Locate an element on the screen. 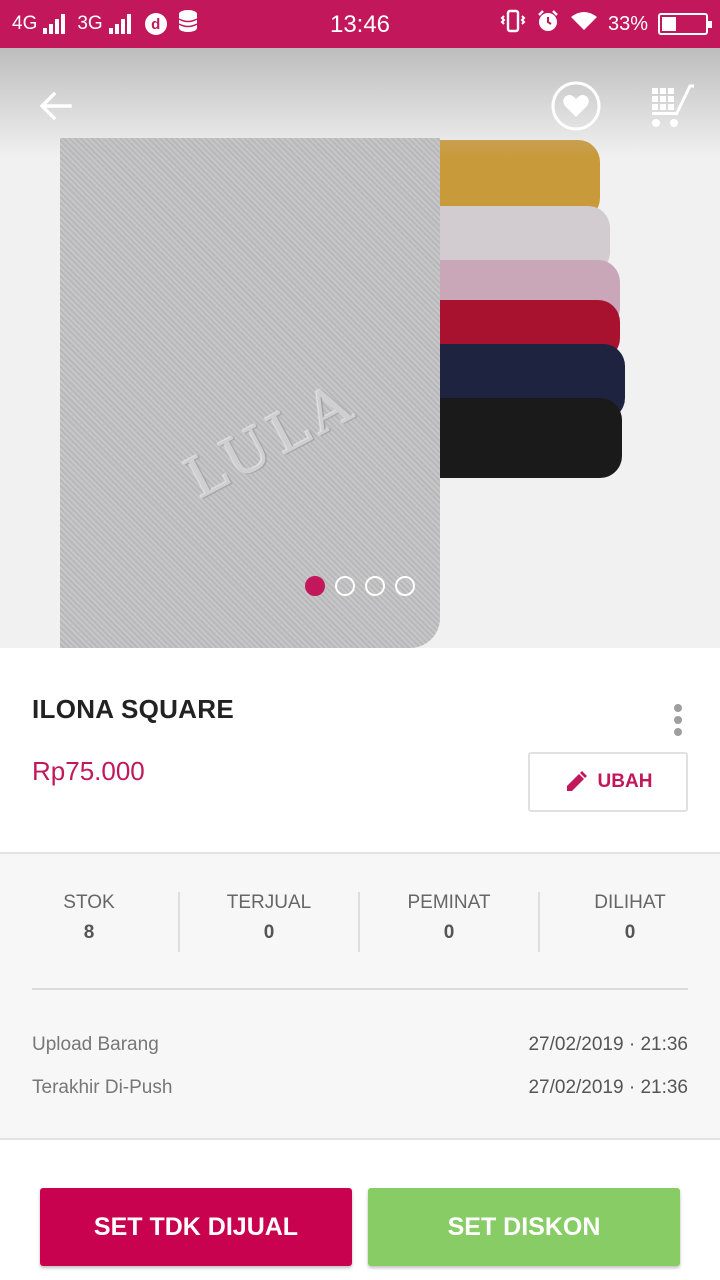 This screenshot has height=1280, width=720. last-push-row: Terakhir Di-Push 27/02/2019 · 21:36 is located at coordinates (360, 1088).